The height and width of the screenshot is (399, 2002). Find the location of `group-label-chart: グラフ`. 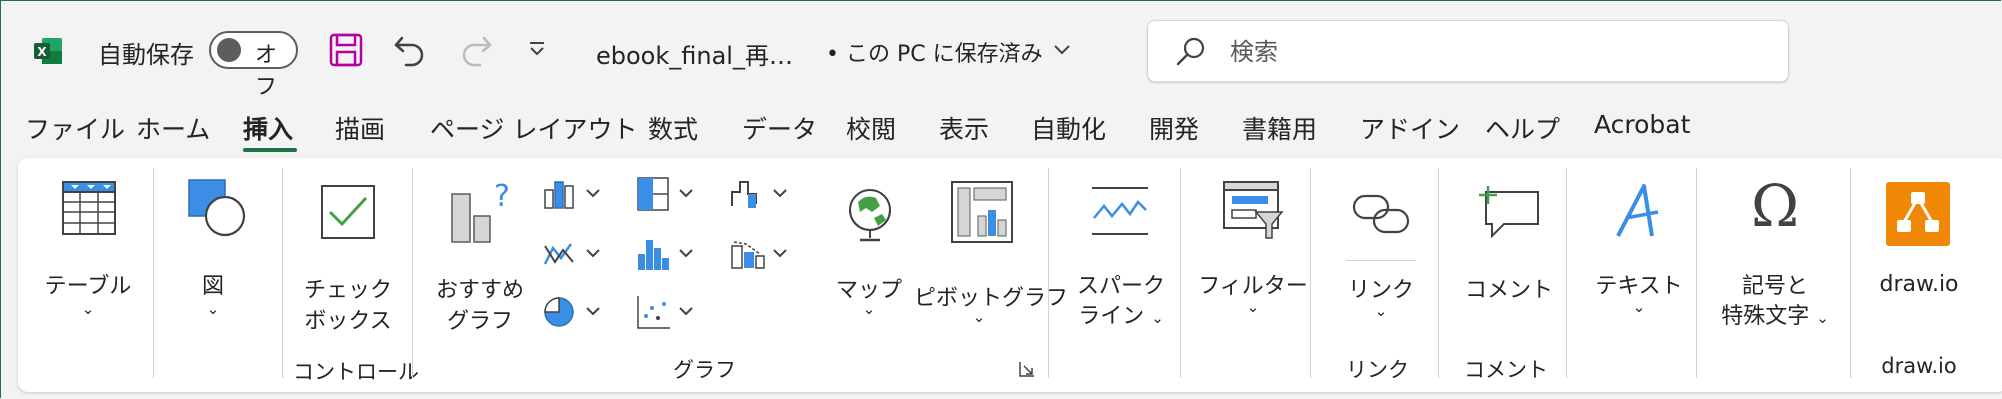

group-label-chart: グラフ is located at coordinates (704, 370).